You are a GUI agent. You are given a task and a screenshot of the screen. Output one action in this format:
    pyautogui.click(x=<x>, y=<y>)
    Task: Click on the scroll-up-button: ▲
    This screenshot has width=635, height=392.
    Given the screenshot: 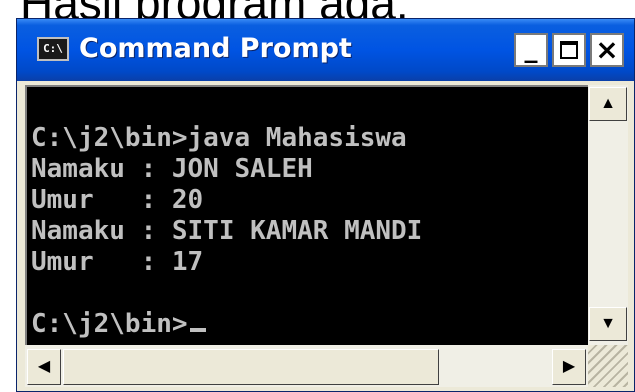 What is the action you would take?
    pyautogui.click(x=608, y=104)
    